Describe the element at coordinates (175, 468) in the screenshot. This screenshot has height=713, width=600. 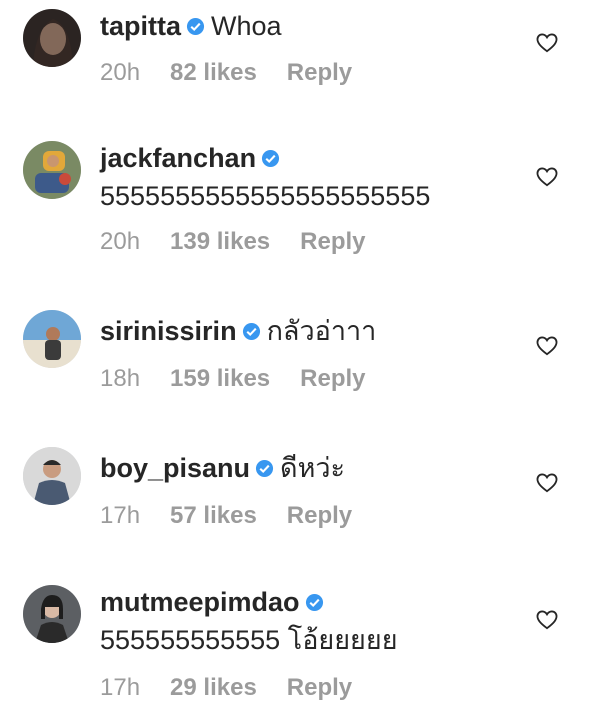
I see `username: boy_pisanu` at that location.